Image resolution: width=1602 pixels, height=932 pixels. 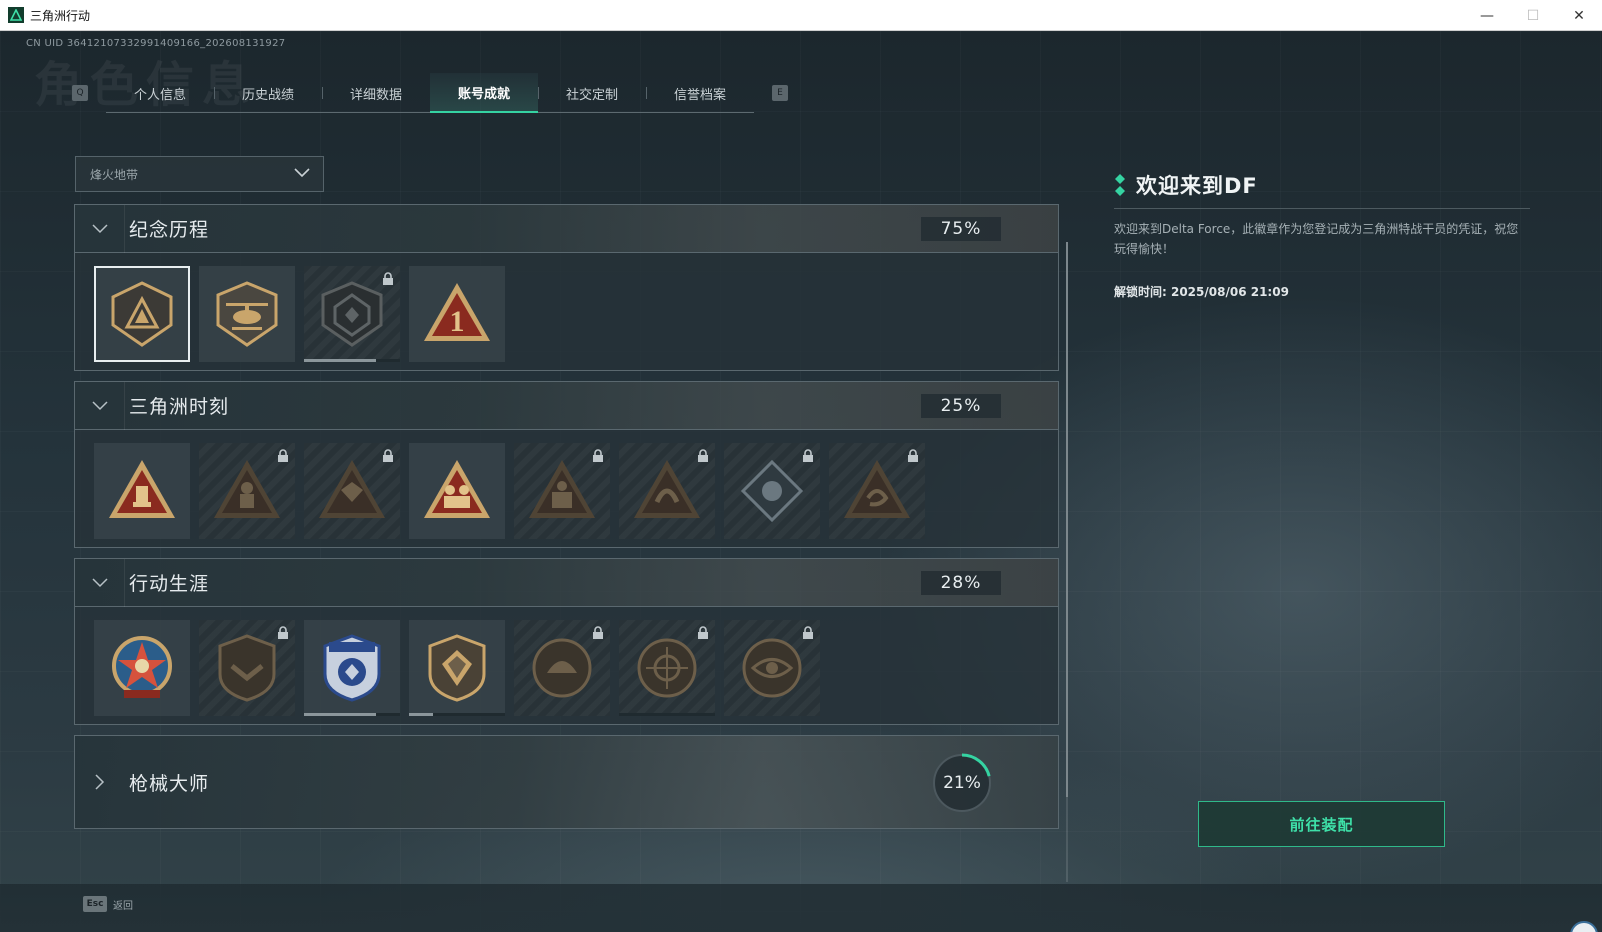 I want to click on back-label: 返回, so click(x=123, y=906).